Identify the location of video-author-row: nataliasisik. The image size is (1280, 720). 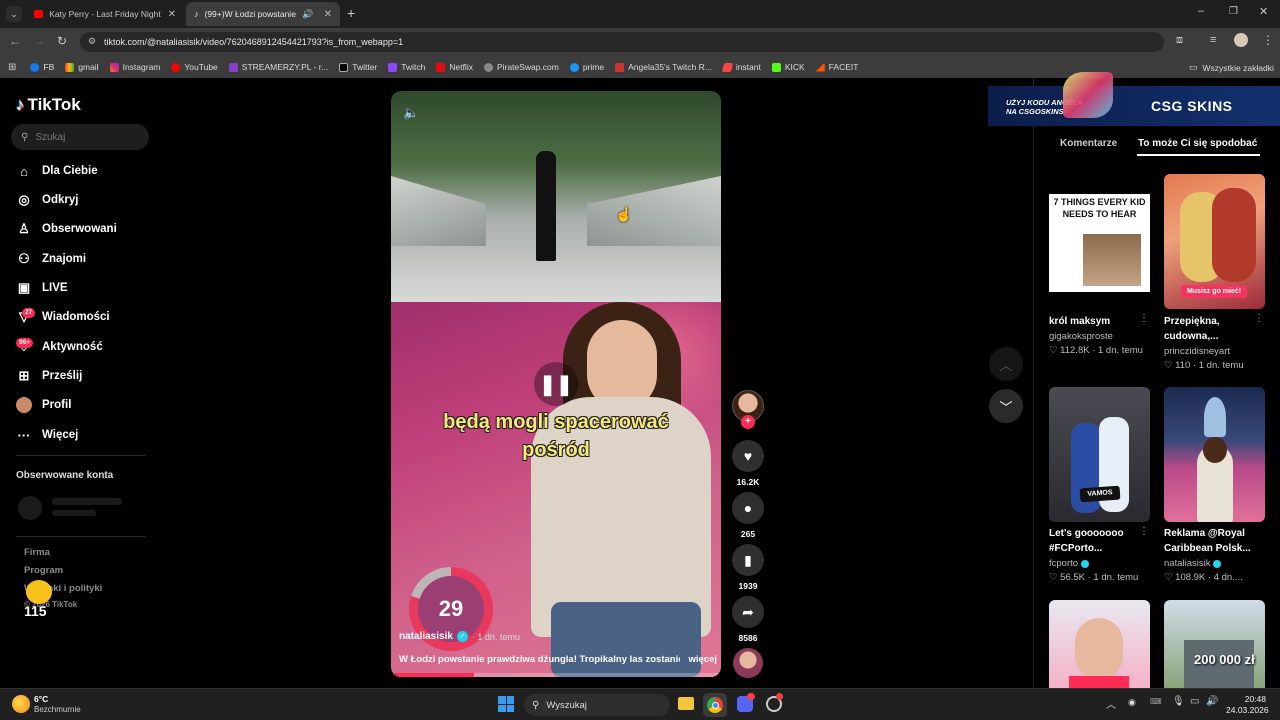
(1193, 563).